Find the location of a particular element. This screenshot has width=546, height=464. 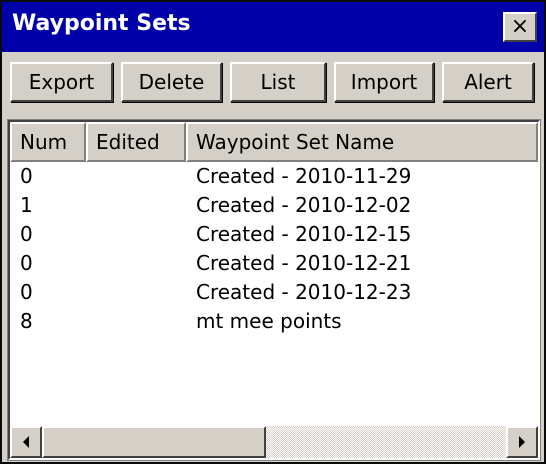

cell-name: Created - 2010-12-21 is located at coordinates (304, 263).